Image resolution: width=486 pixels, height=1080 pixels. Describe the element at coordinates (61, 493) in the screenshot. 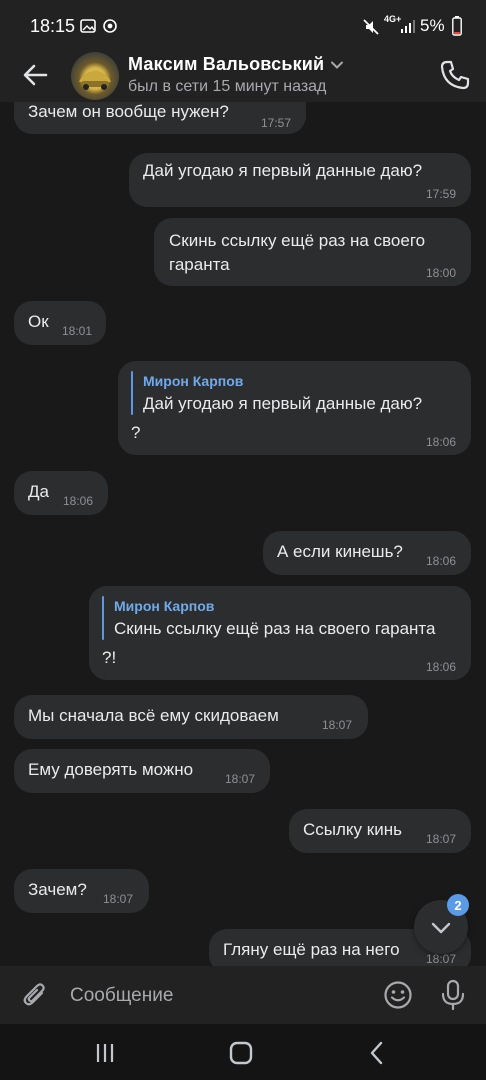

I see `incoming-message: Да 18:06` at that location.